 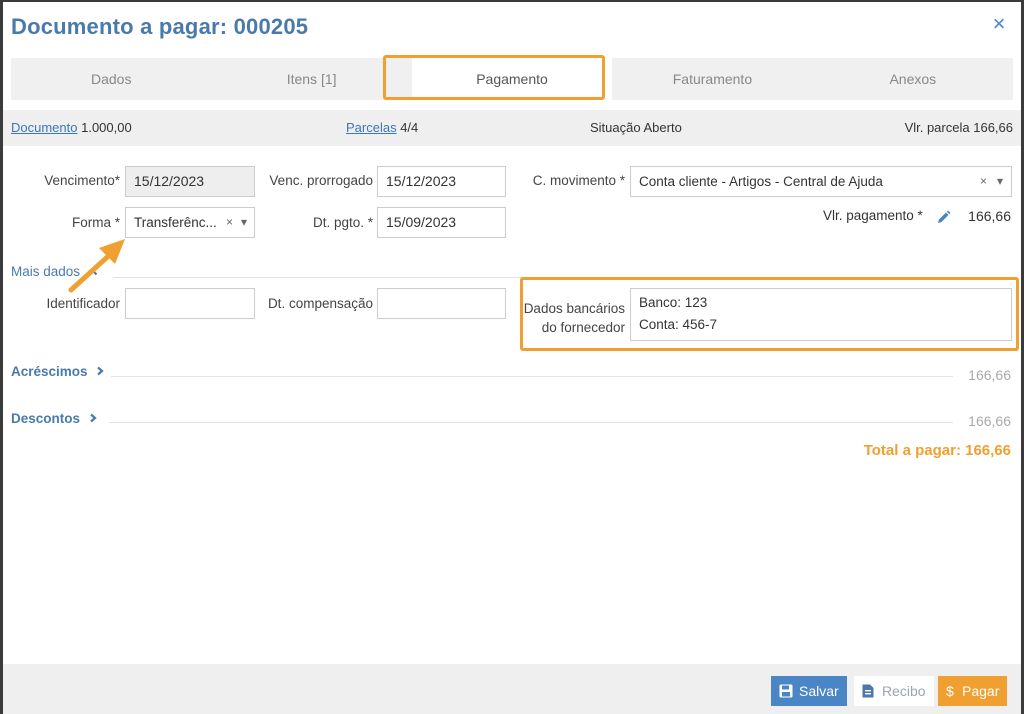 I want to click on tab-itens: Itens [1], so click(x=311, y=79).